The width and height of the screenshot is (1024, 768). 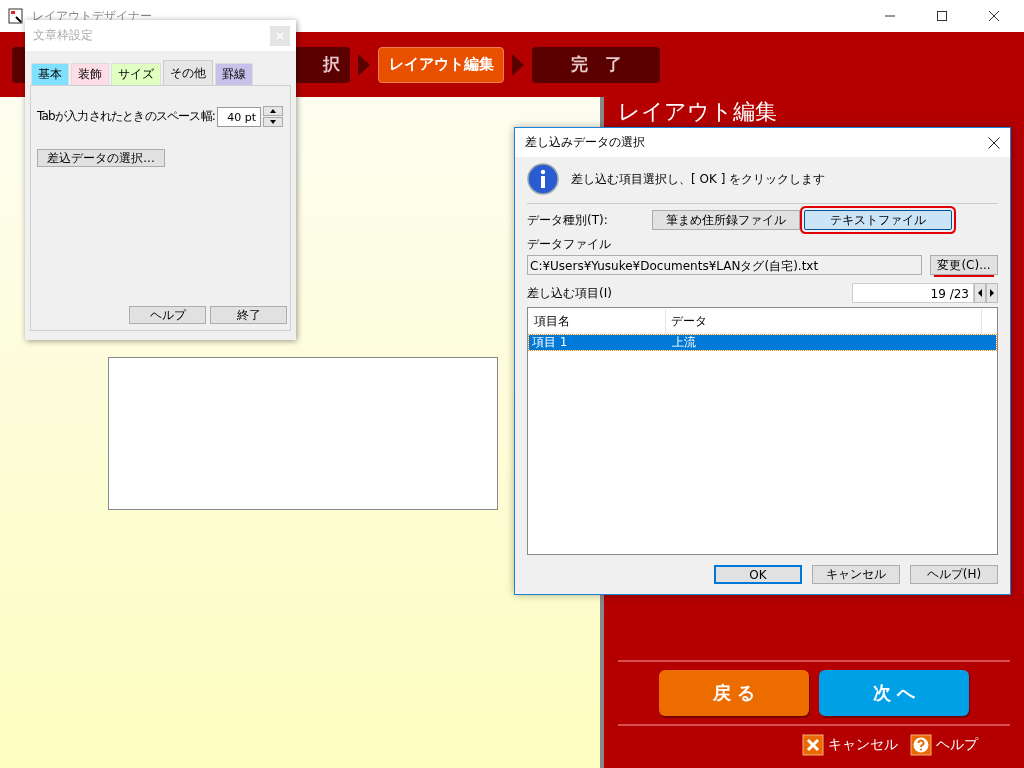 What do you see at coordinates (856, 574) in the screenshot?
I see `dialog-button: キャンセル` at bounding box center [856, 574].